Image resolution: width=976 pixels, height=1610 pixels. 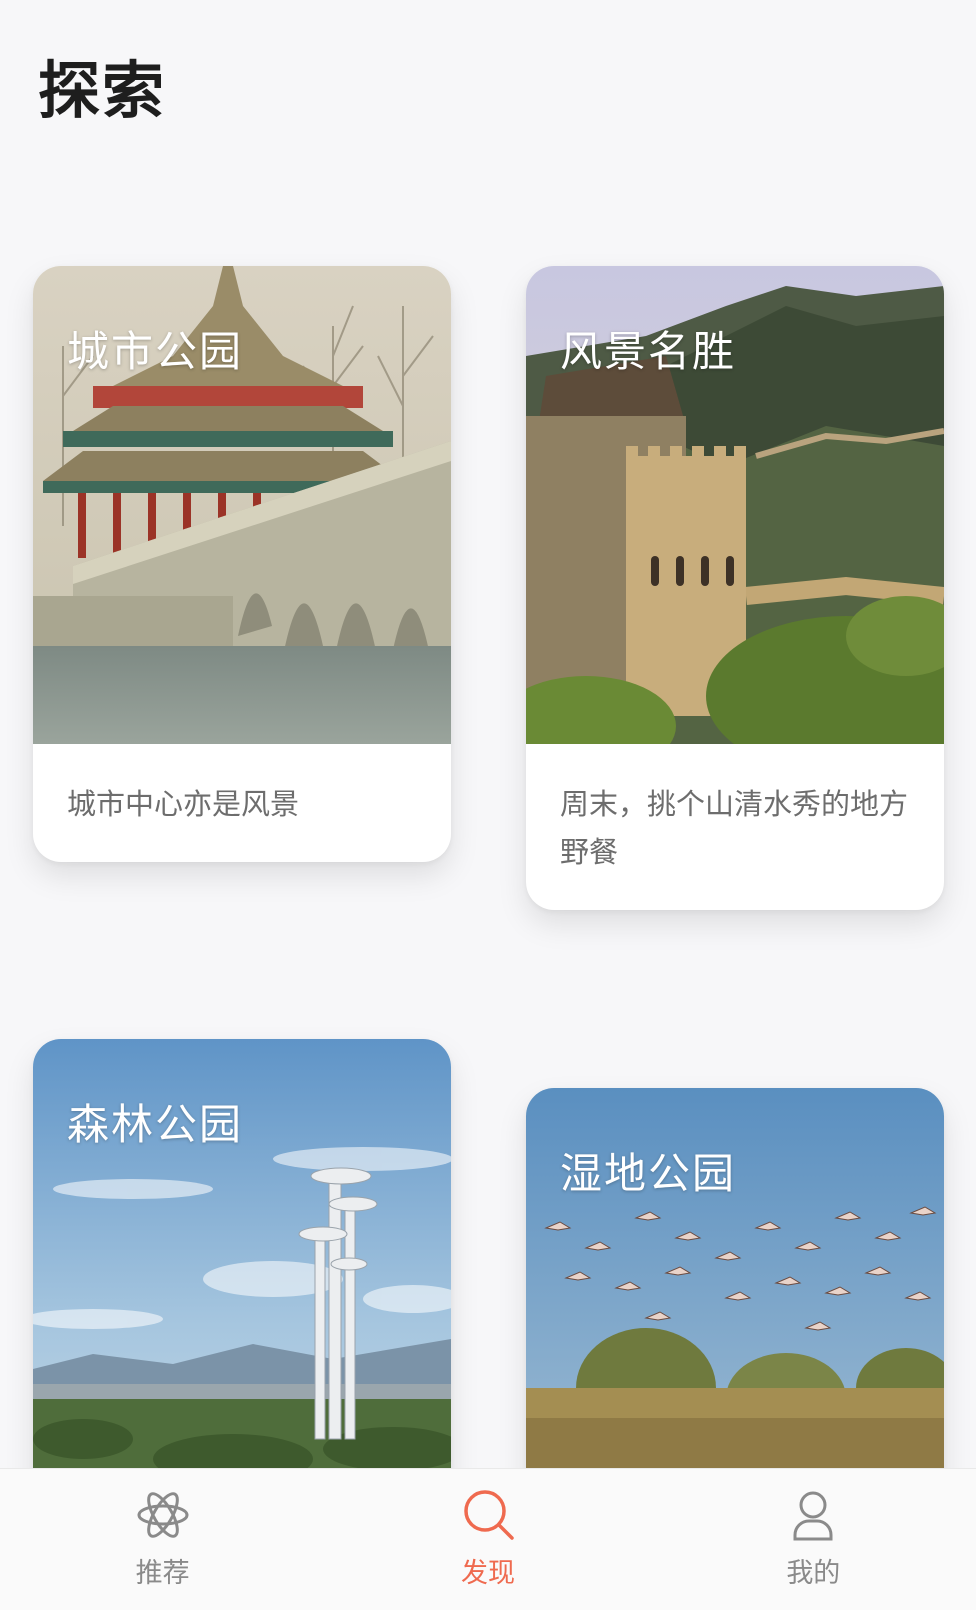 What do you see at coordinates (734, 828) in the screenshot?
I see `card-description: 周末，挑个山清水秀的地方野餐` at bounding box center [734, 828].